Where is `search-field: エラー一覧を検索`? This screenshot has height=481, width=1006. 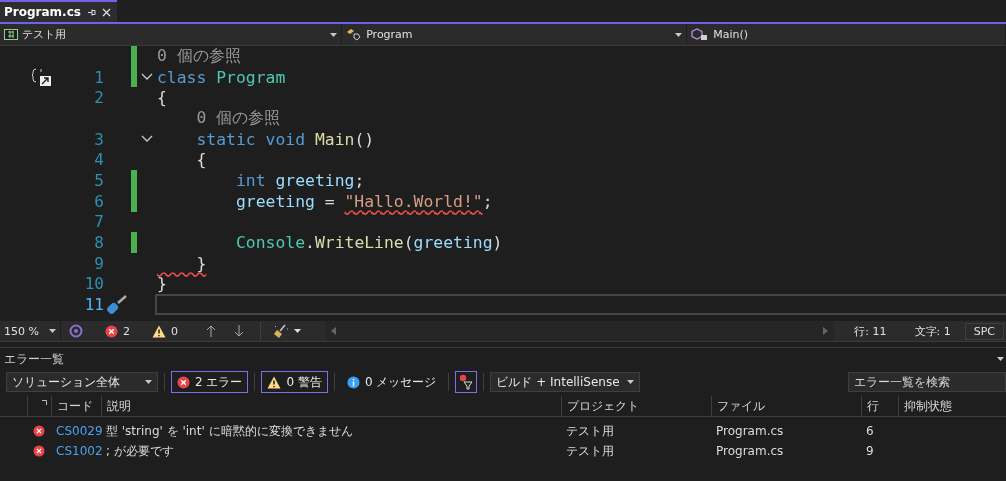
search-field: エラー一覧を検索 is located at coordinates (927, 382).